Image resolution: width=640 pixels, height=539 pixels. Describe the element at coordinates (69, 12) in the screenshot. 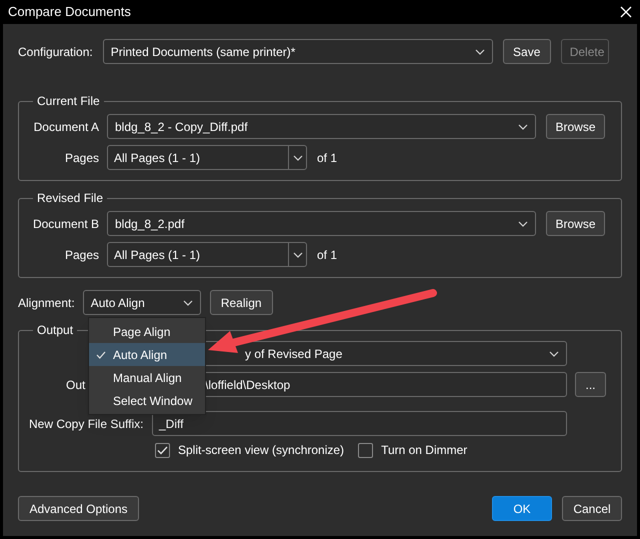

I see `window-title: Compare Documents` at that location.